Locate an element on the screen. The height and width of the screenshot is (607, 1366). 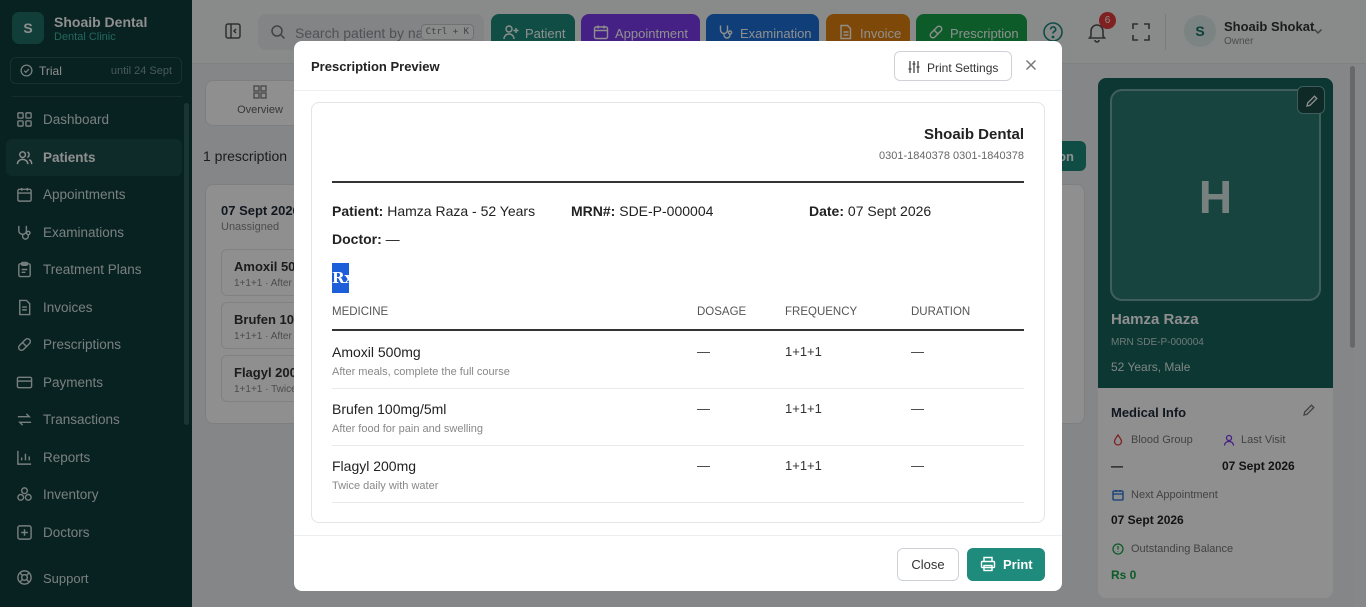
column-header-frequency: FREQUENCY is located at coordinates (821, 312).